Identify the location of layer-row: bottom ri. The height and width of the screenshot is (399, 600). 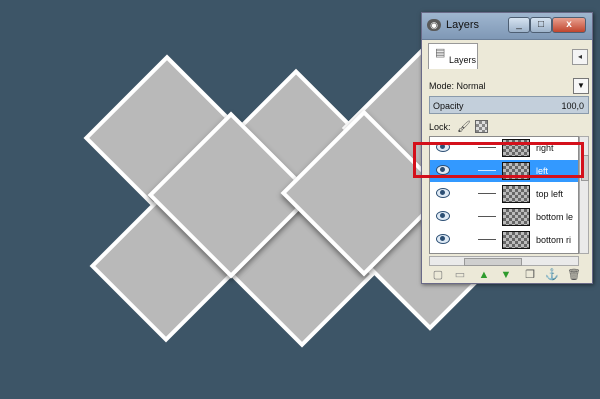
(504, 240).